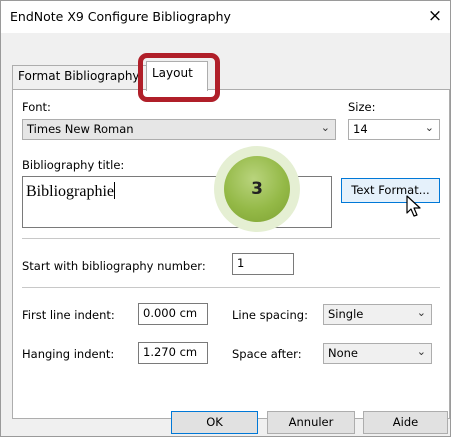 The image size is (451, 437). I want to click on first-line-indent-label: First line indent:, so click(68, 315).